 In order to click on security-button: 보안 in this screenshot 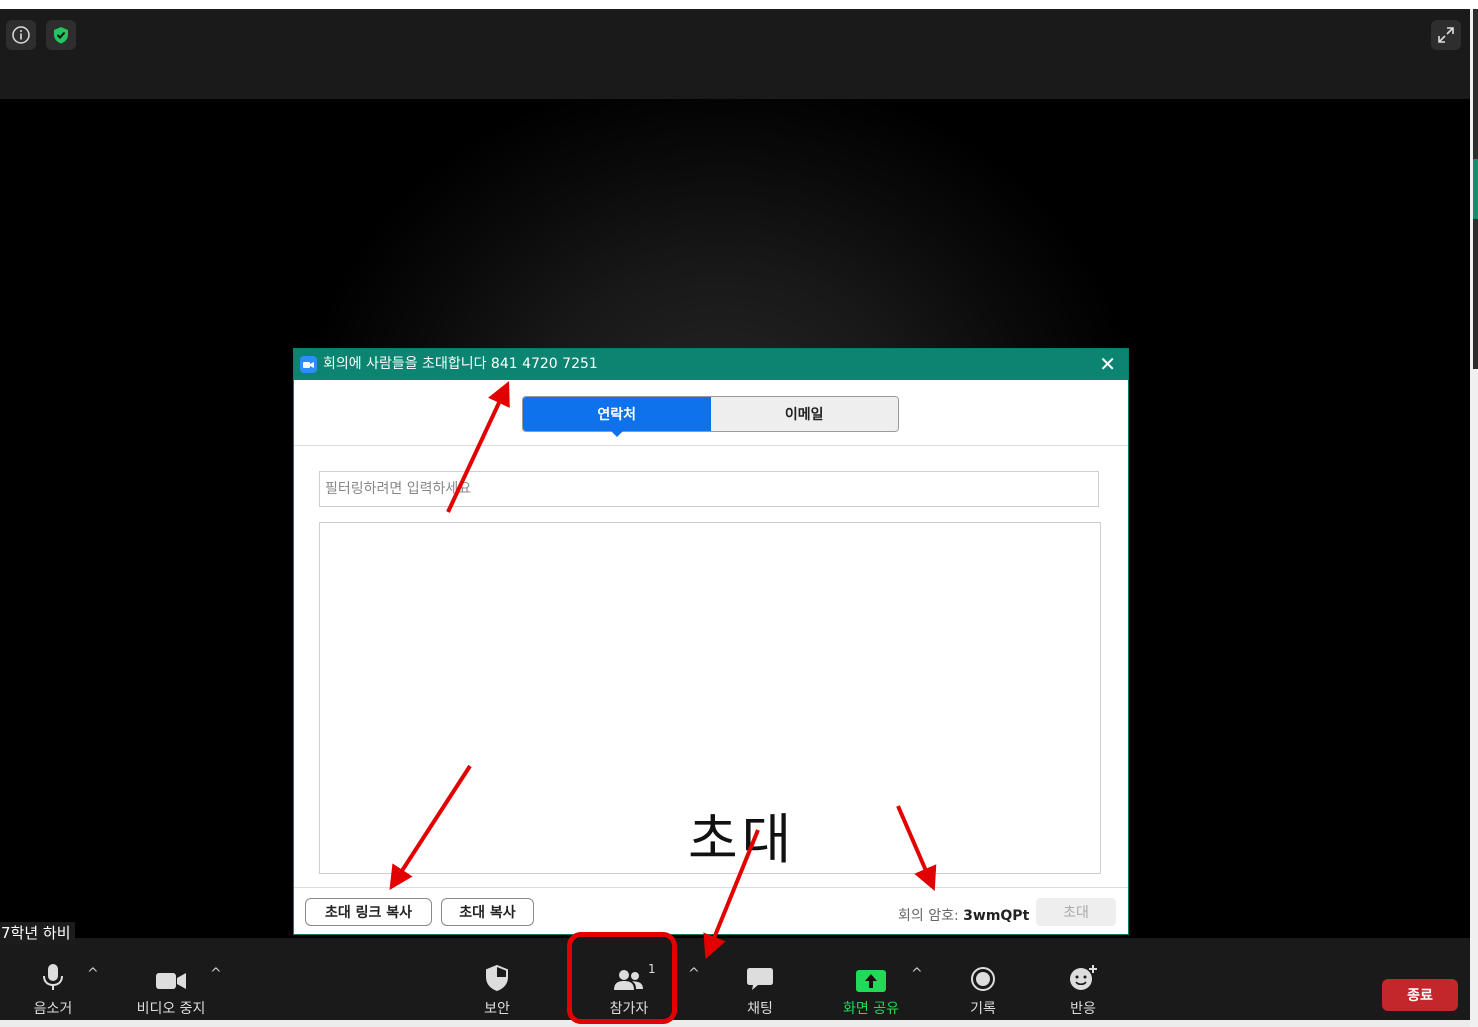, I will do `click(497, 990)`.